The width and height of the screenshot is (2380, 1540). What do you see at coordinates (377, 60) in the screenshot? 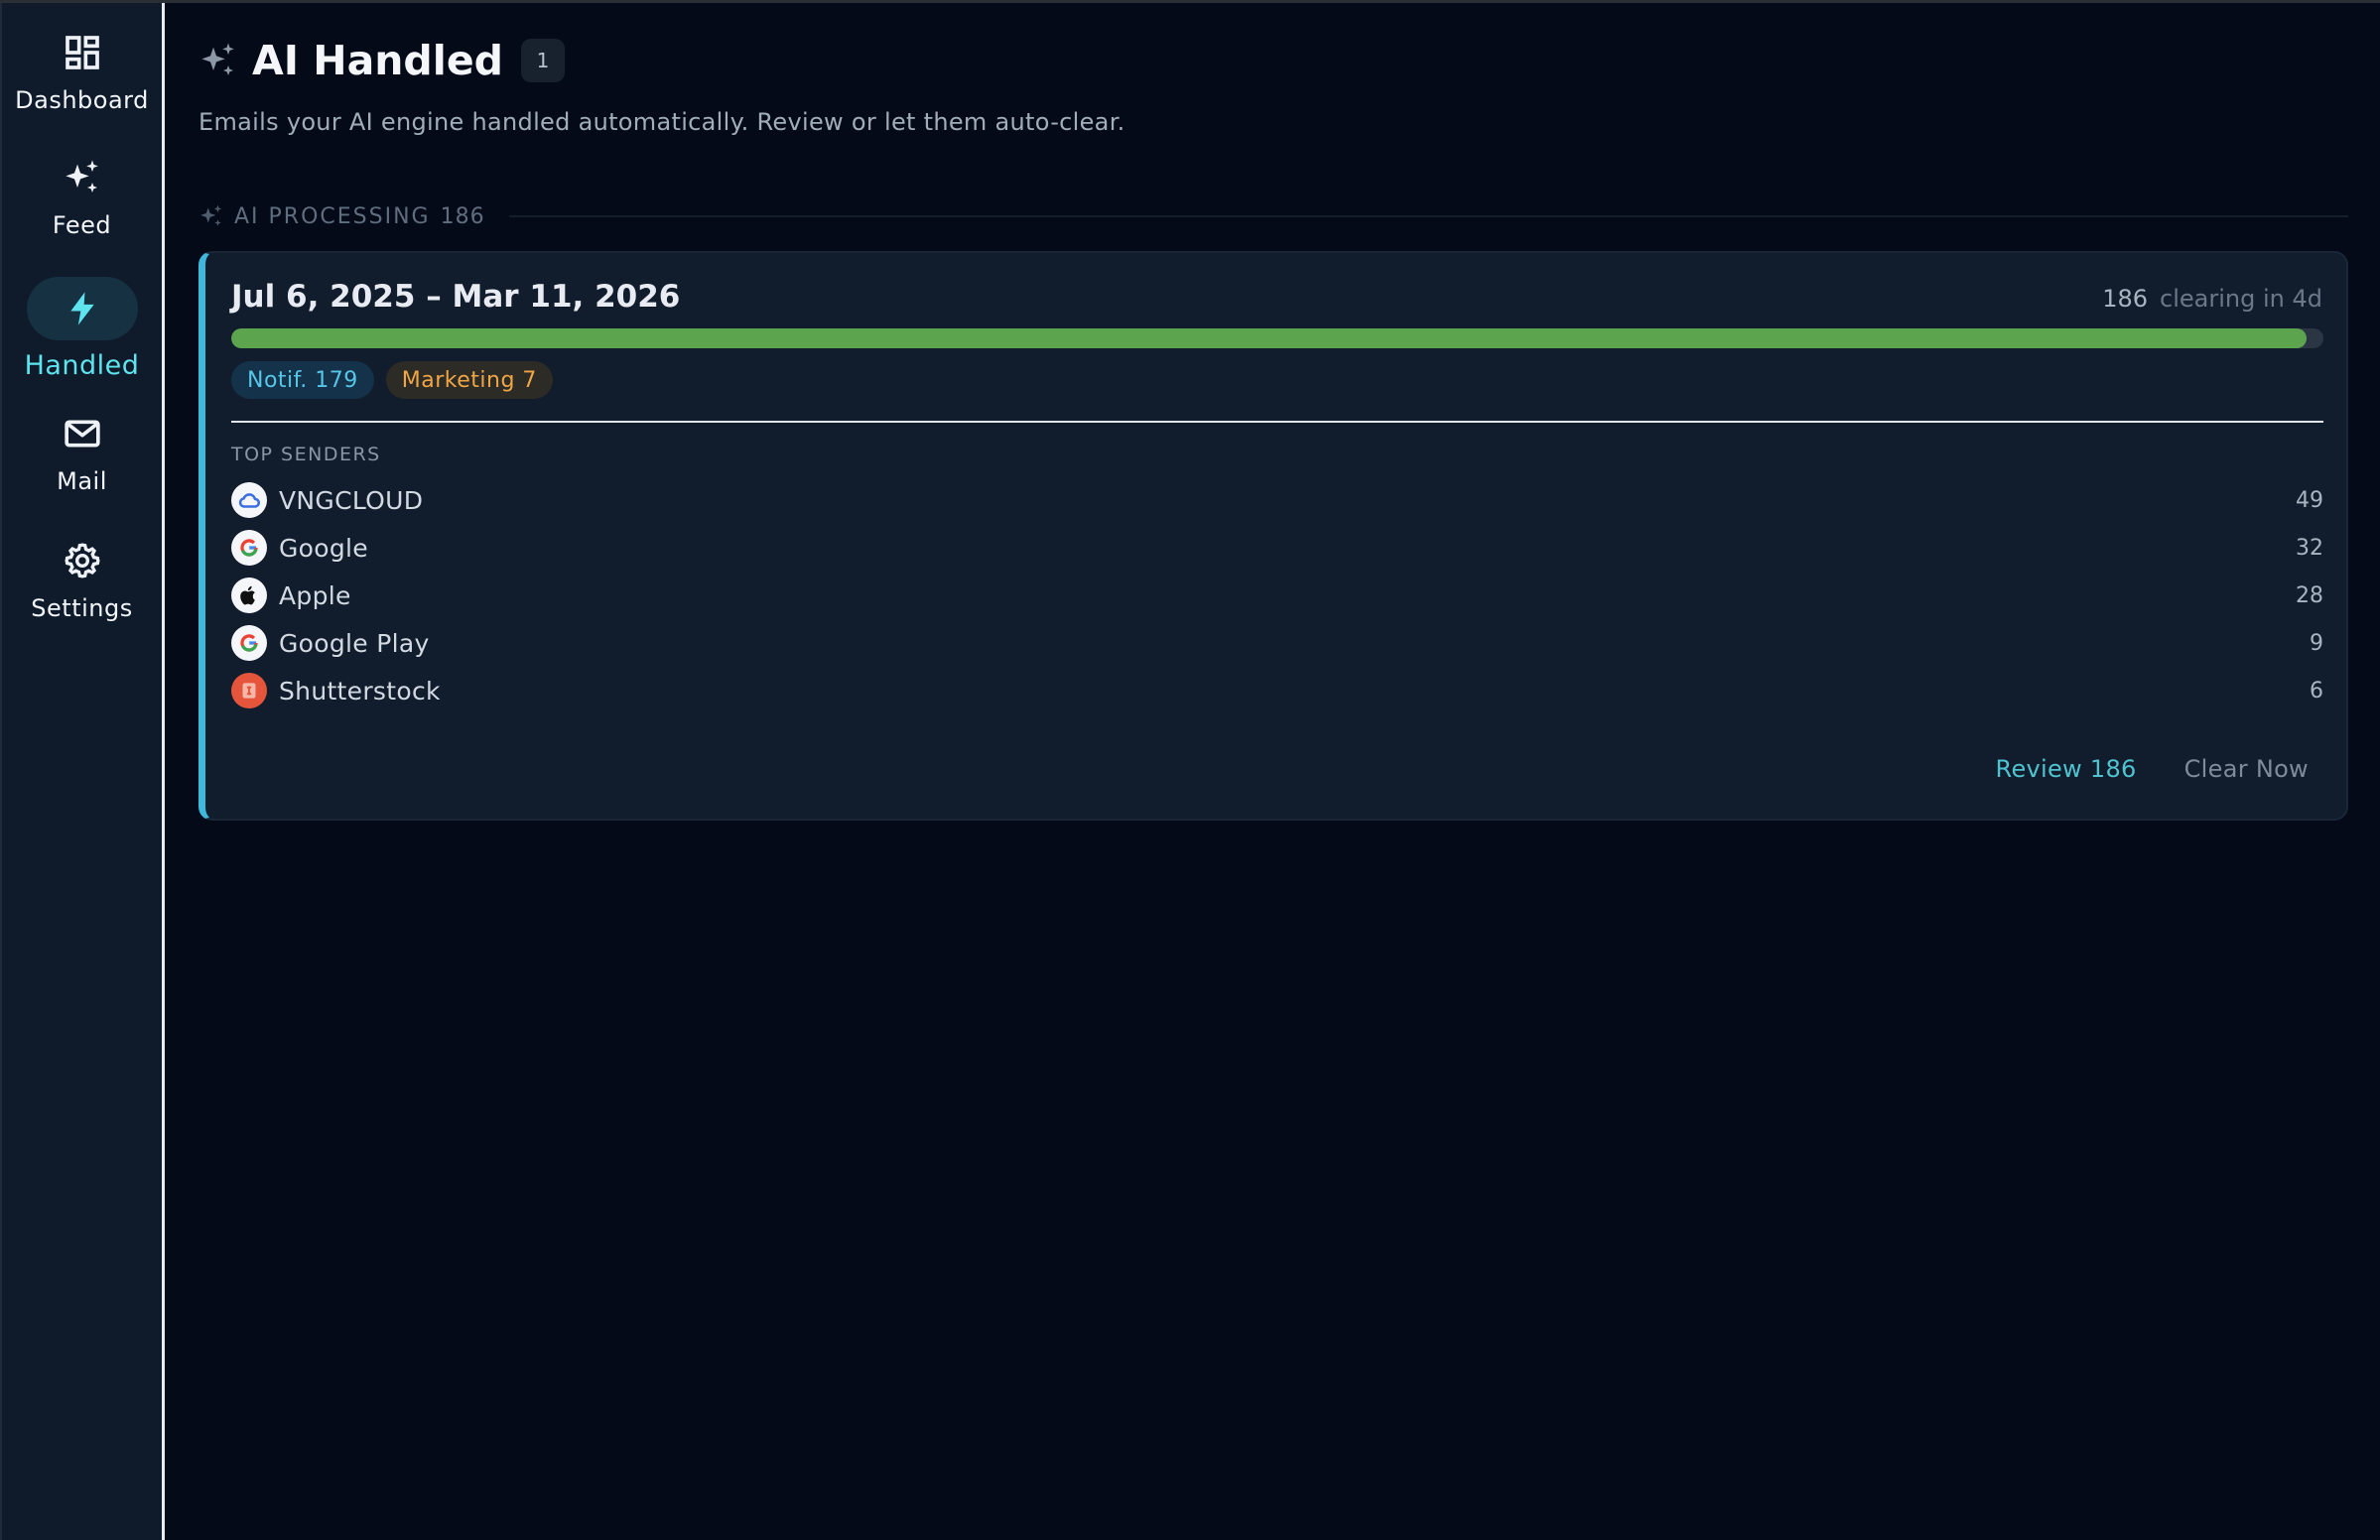
I see `page-title: AI Handled` at bounding box center [377, 60].